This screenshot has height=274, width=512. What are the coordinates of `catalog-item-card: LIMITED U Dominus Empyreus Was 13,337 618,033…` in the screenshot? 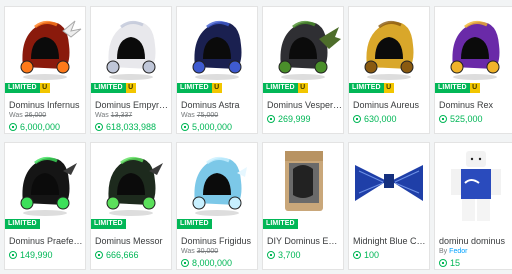 It's located at (131, 70).